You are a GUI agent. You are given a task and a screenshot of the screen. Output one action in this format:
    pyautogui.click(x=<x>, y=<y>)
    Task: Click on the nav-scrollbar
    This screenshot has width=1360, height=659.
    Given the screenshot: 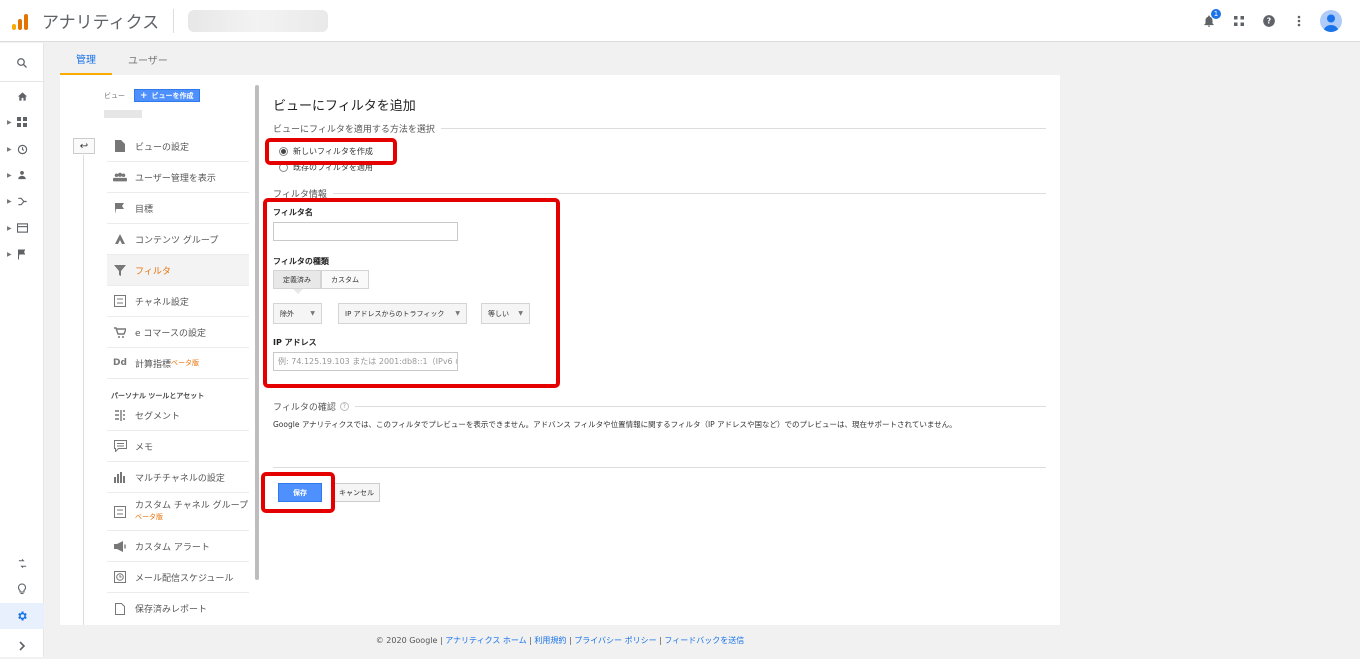 What is the action you would take?
    pyautogui.click(x=257, y=332)
    